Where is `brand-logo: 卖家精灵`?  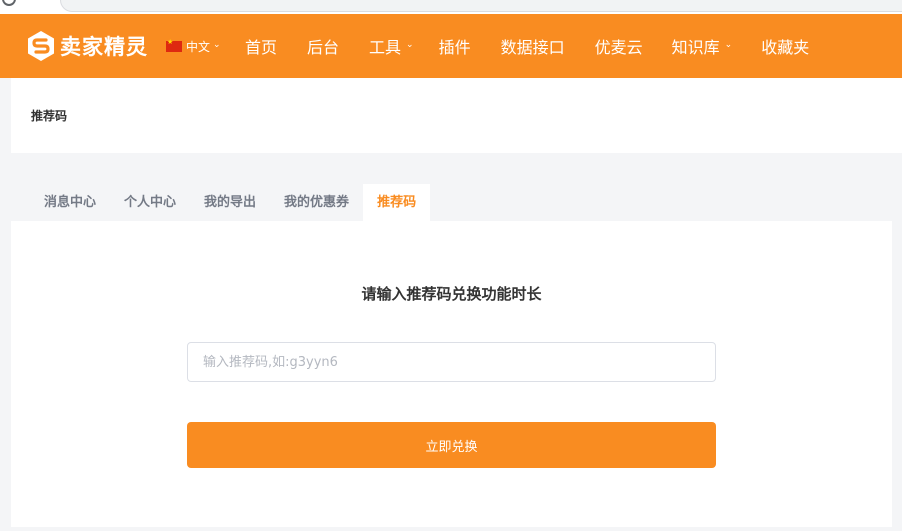
brand-logo: 卖家精灵 is located at coordinates (87, 46).